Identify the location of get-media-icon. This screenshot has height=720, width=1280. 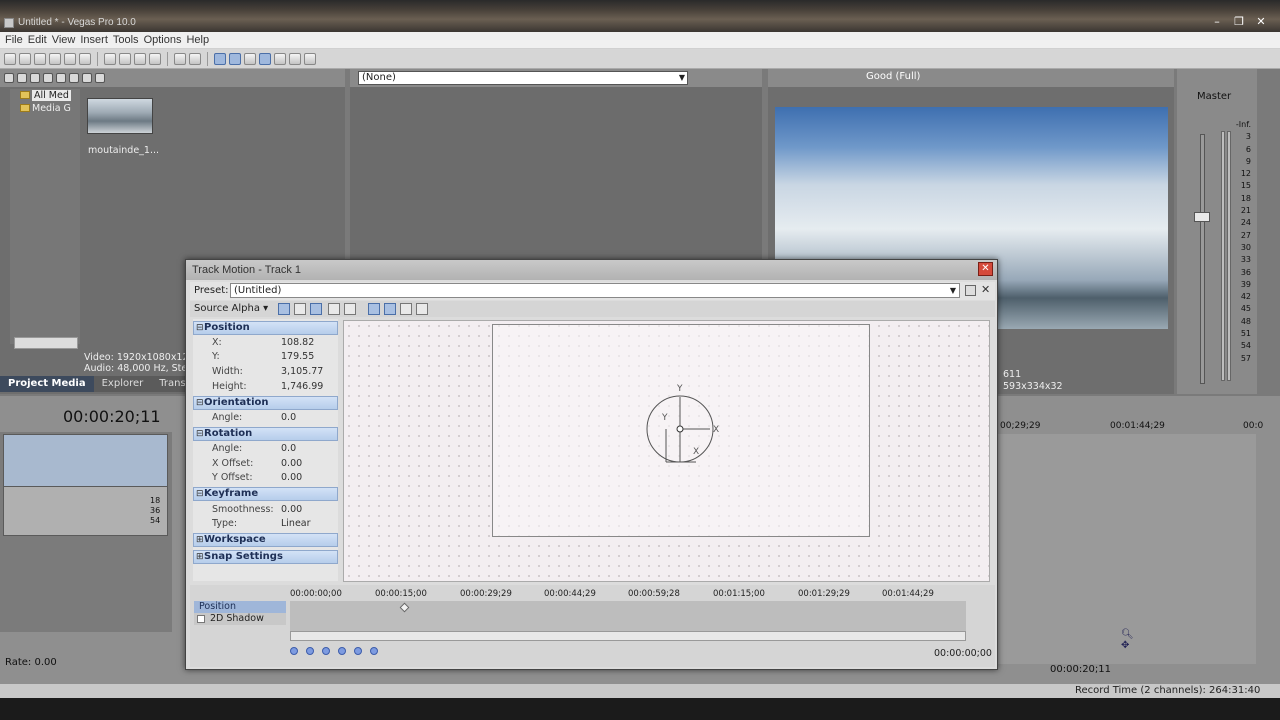
(35, 78).